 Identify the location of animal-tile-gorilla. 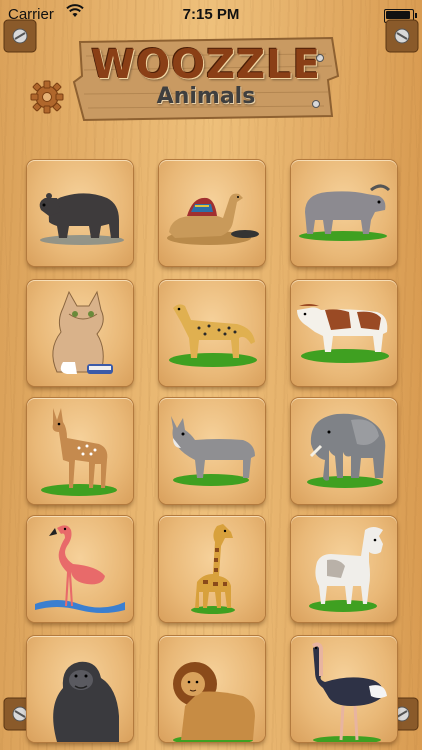
(80, 689).